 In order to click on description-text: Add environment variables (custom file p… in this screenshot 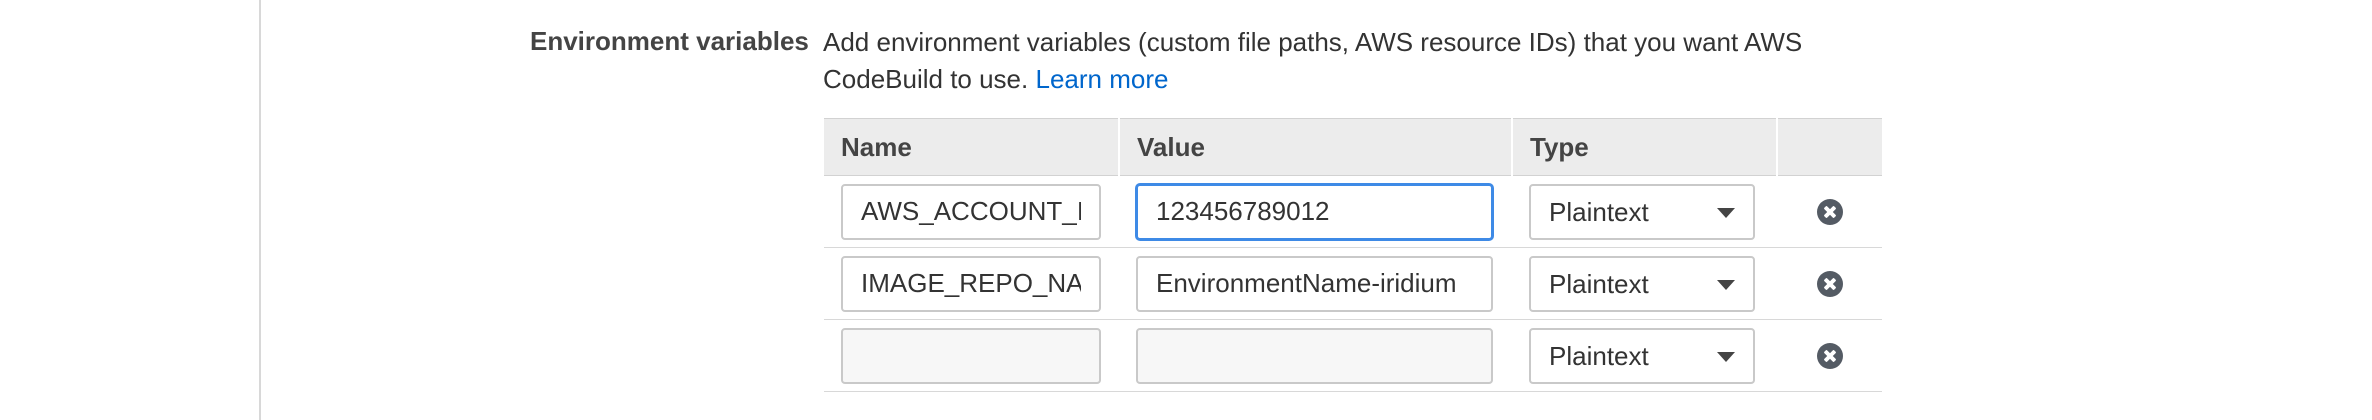, I will do `click(1313, 60)`.